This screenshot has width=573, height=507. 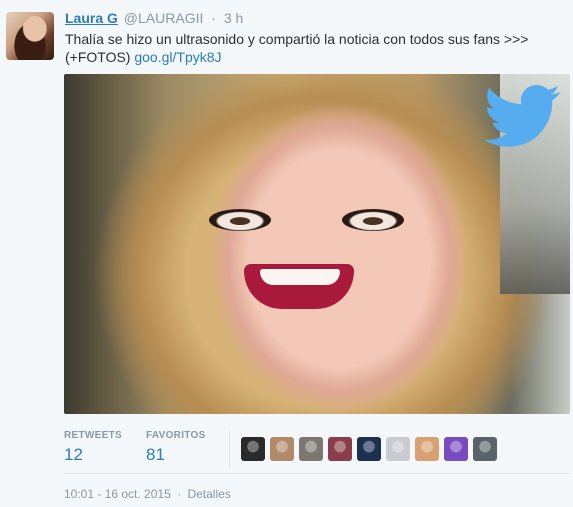 I want to click on divider, so click(x=317, y=473).